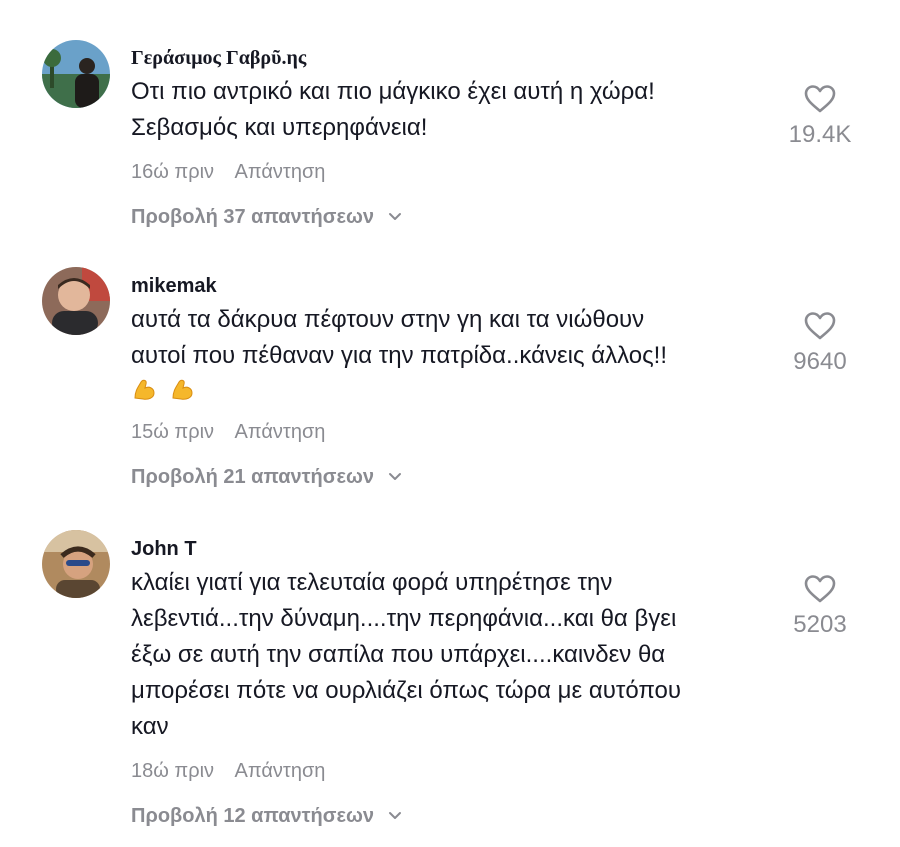 The height and width of the screenshot is (847, 900). I want to click on comment-username: Γεράσιμος Γαβρῦ.ης, so click(446, 58).